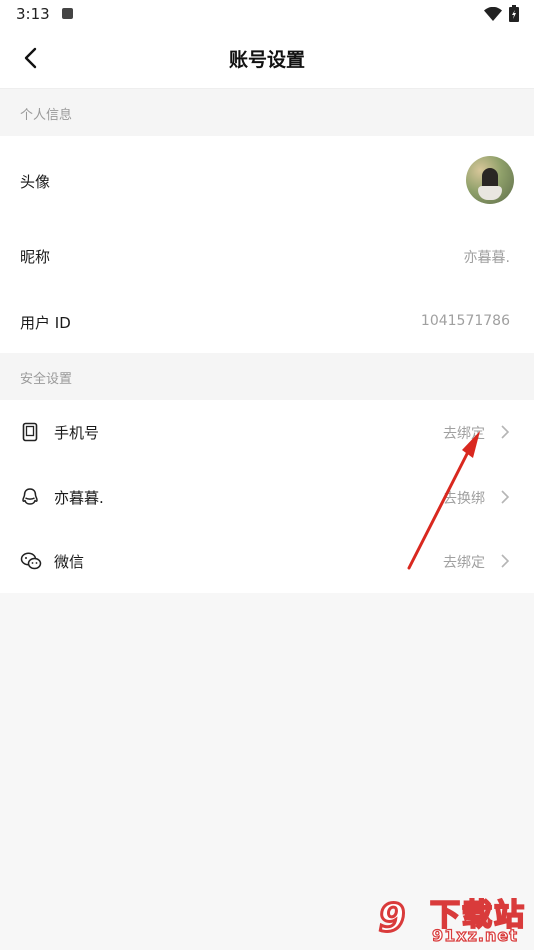 This screenshot has width=534, height=950. Describe the element at coordinates (77, 433) in the screenshot. I see `phone-label: 手机号` at that location.